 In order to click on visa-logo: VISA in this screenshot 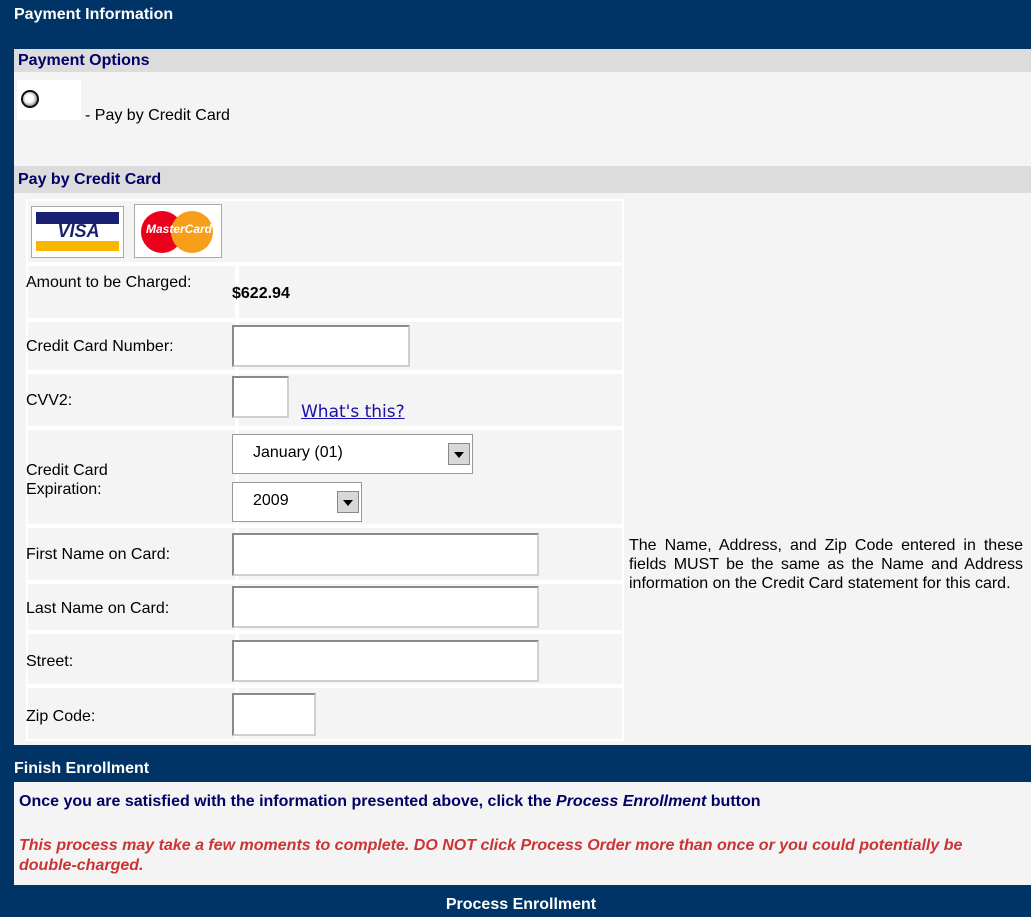, I will do `click(77, 232)`.